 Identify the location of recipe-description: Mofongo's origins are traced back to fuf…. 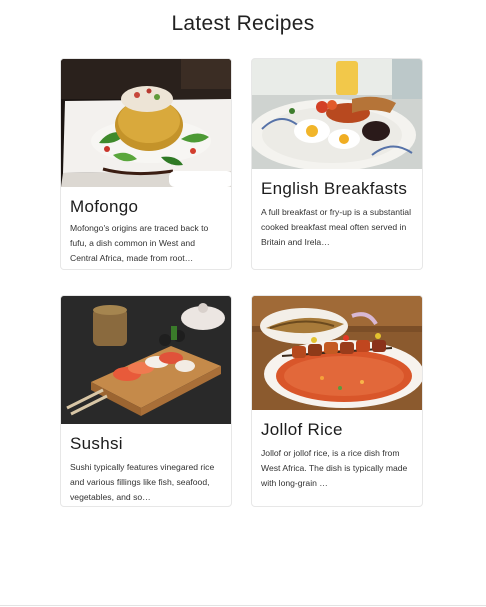
(139, 243).